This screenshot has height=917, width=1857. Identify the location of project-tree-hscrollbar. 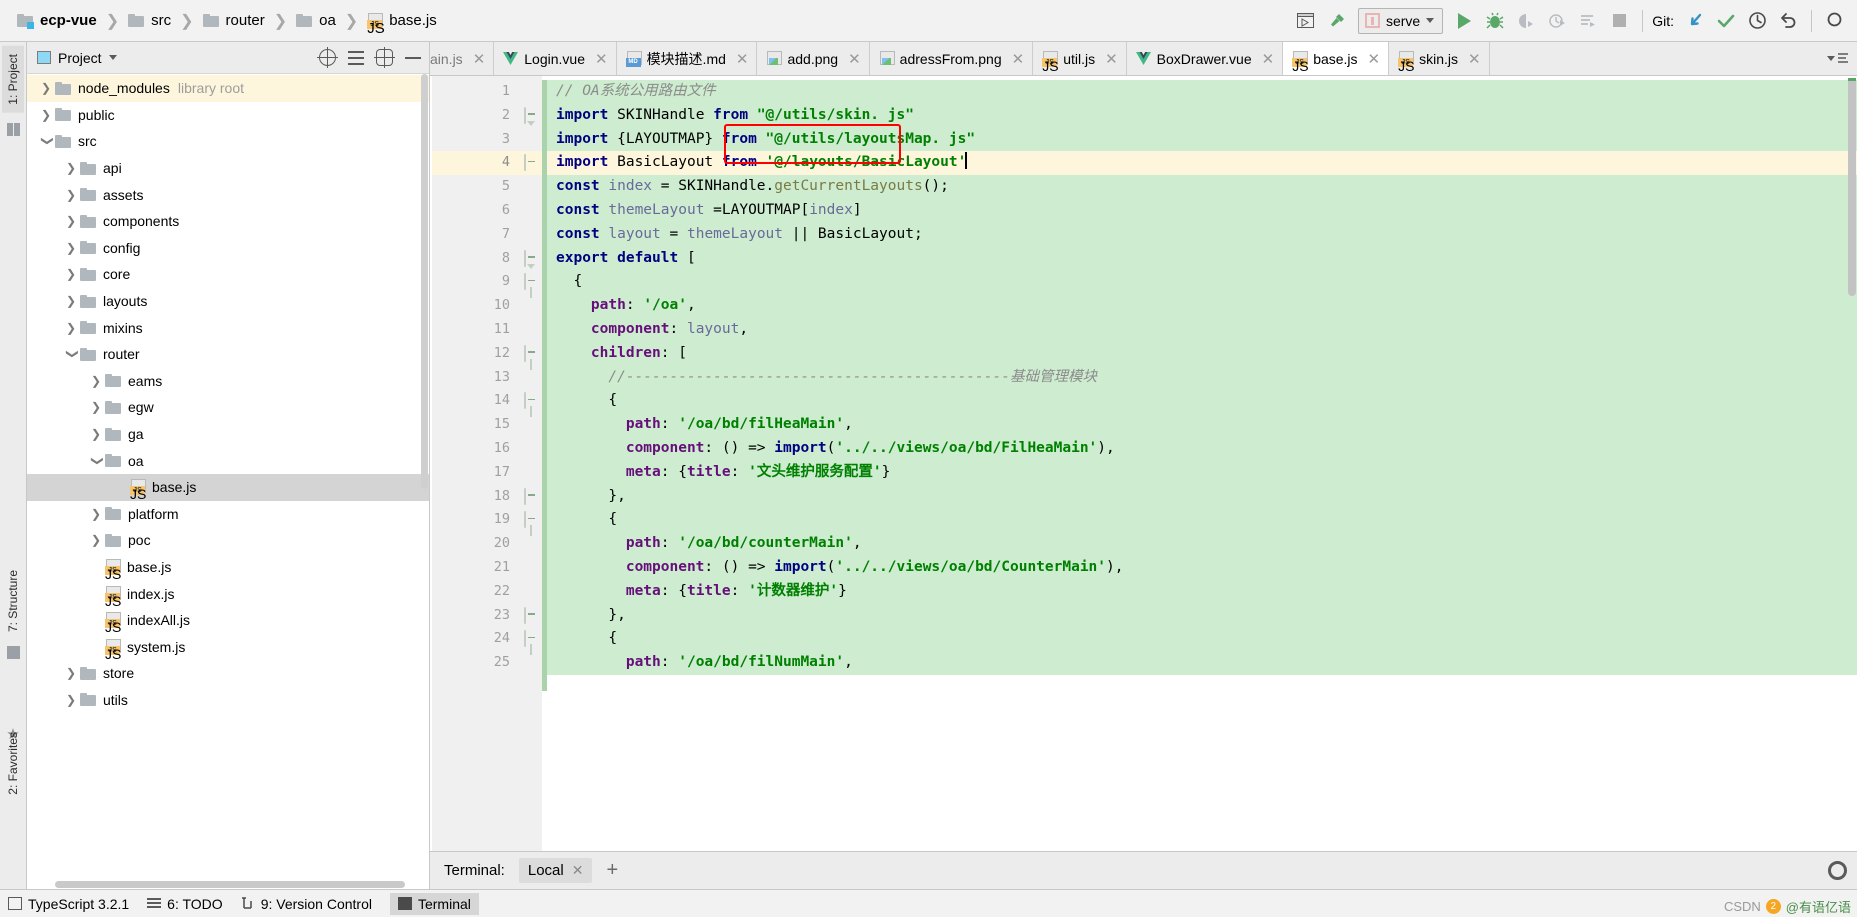
(242, 884).